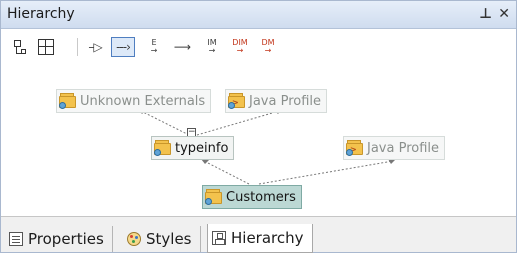  What do you see at coordinates (267, 238) in the screenshot?
I see `tab-label: Hierarchy` at bounding box center [267, 238].